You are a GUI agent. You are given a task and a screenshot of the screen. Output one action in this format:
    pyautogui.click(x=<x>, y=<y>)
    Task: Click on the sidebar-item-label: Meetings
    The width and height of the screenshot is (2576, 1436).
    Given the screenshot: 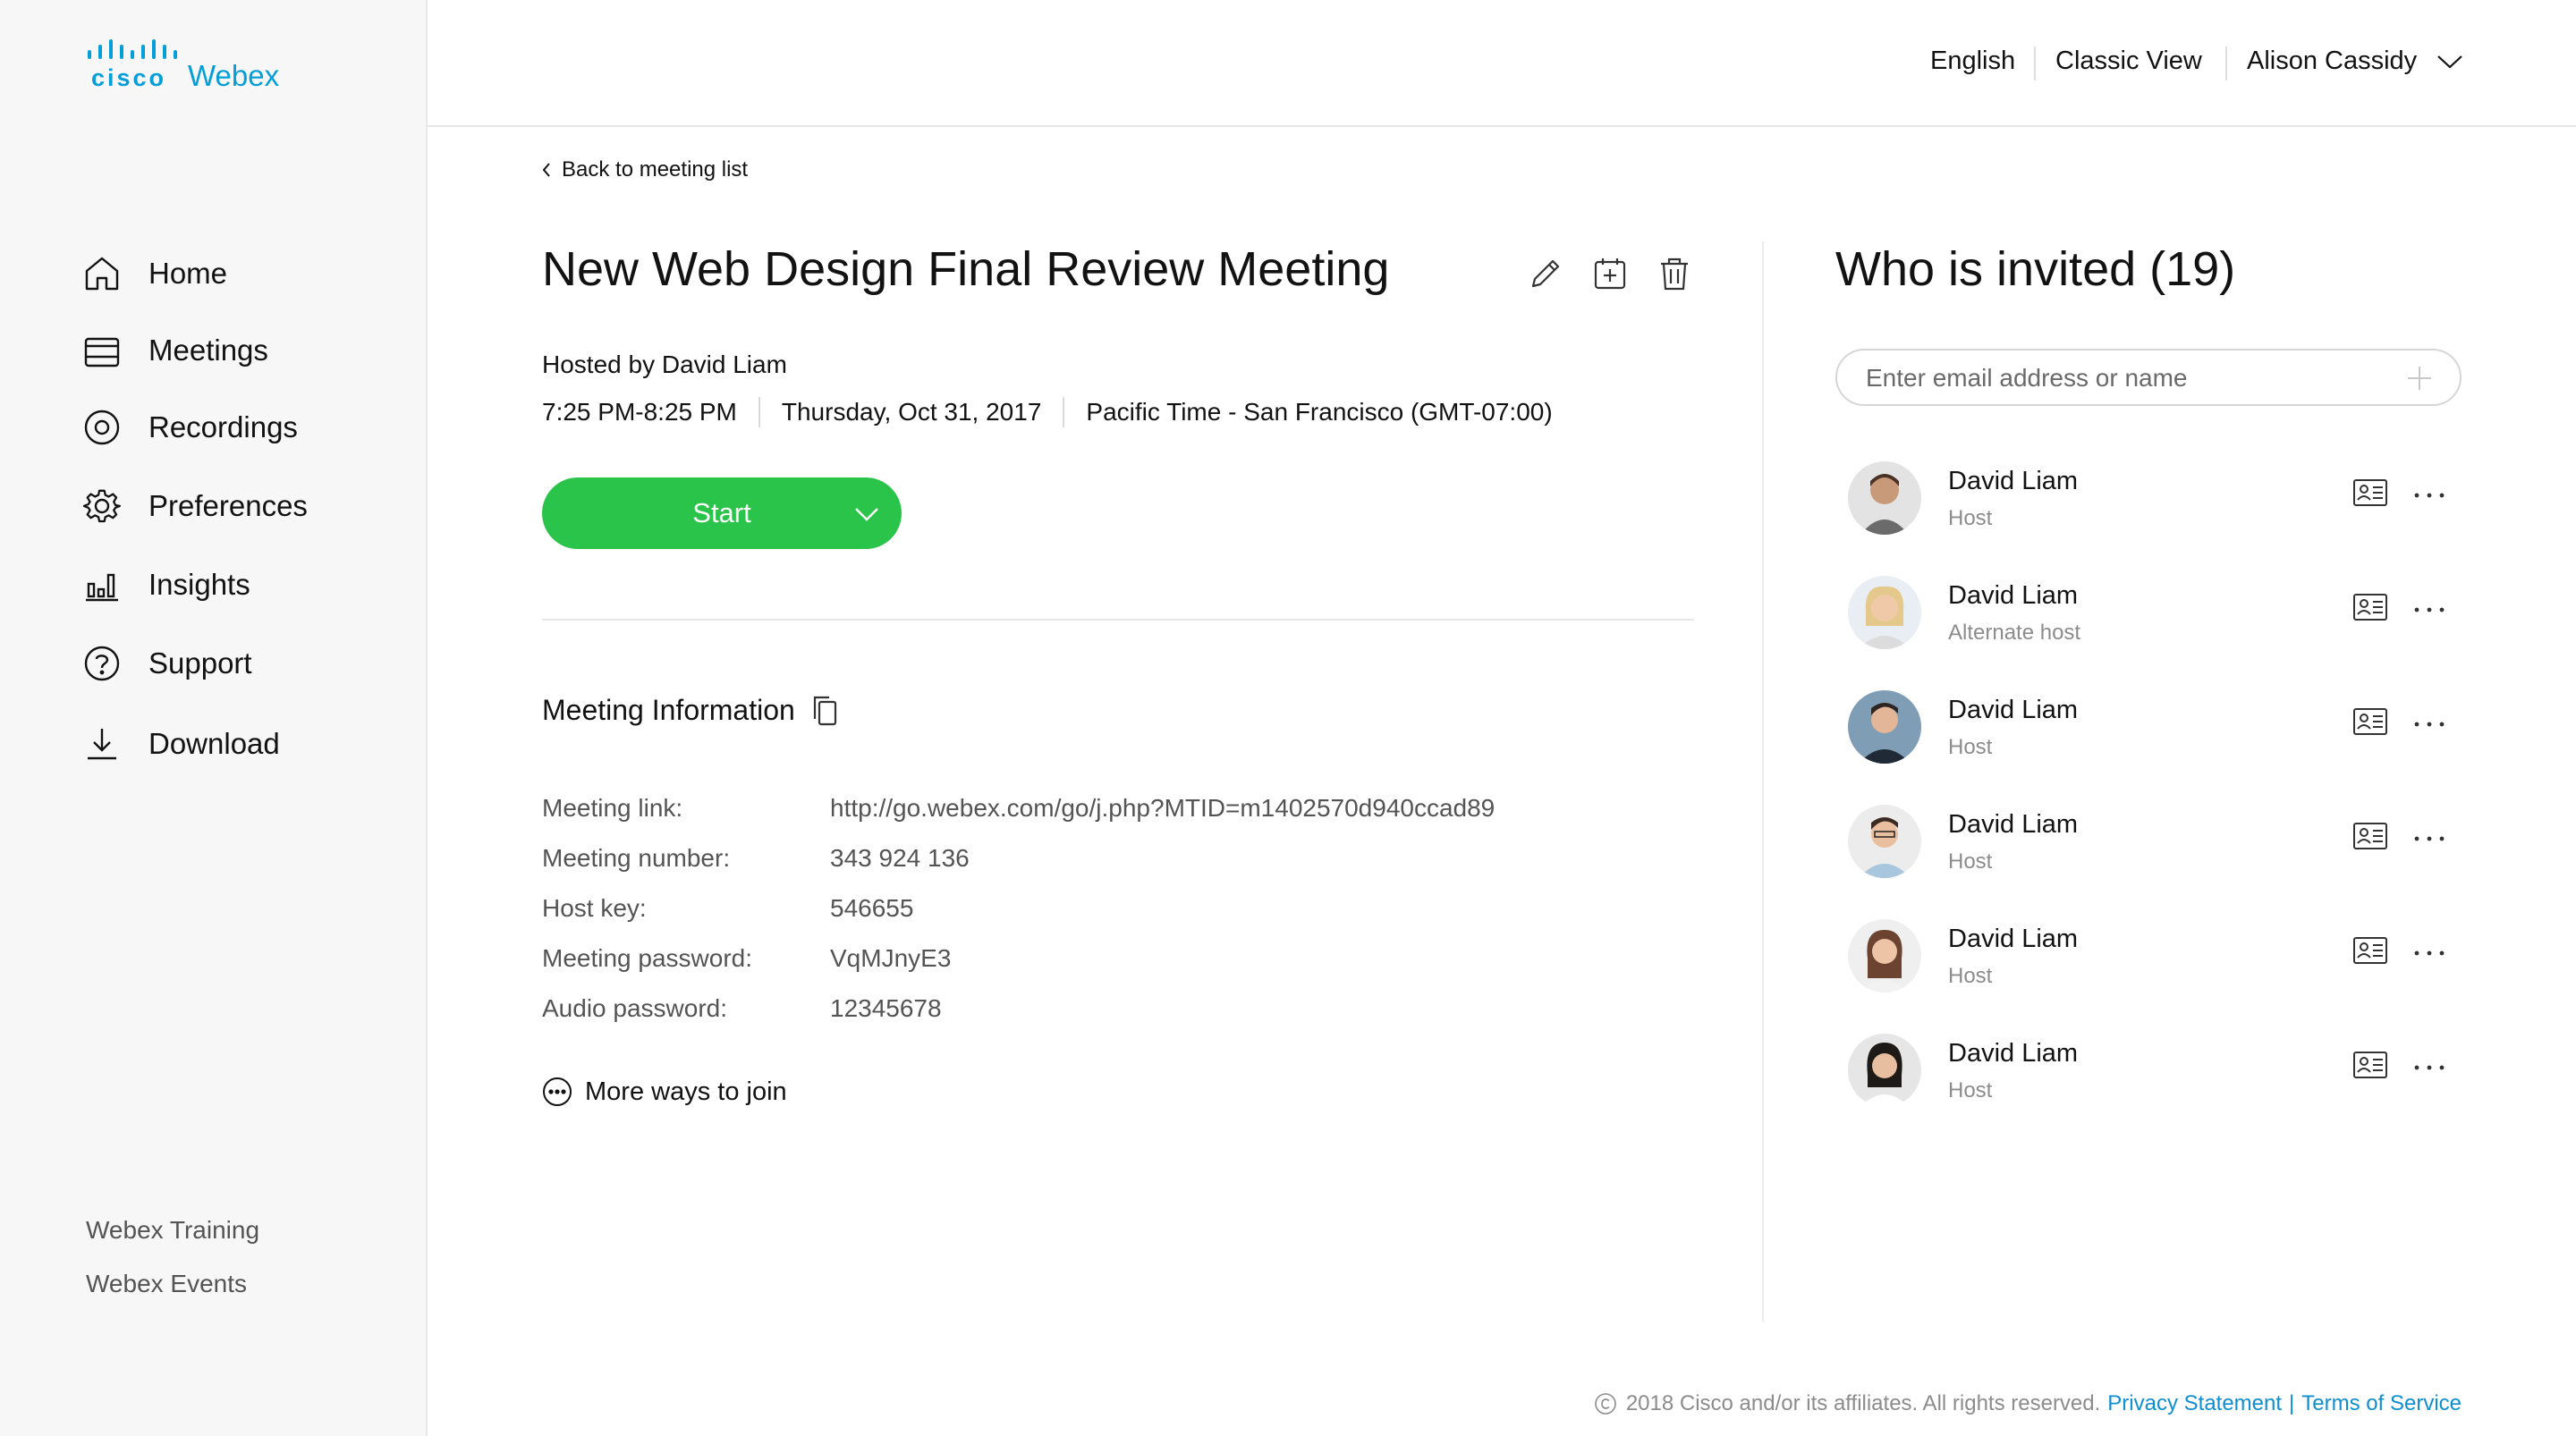 What is the action you would take?
    pyautogui.click(x=208, y=350)
    